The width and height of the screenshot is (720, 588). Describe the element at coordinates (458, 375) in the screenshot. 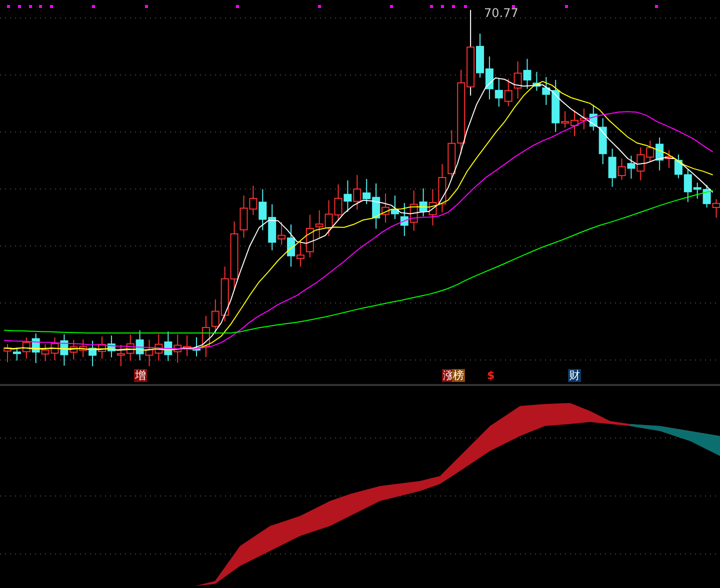

I see `signal-badge: 榜` at that location.